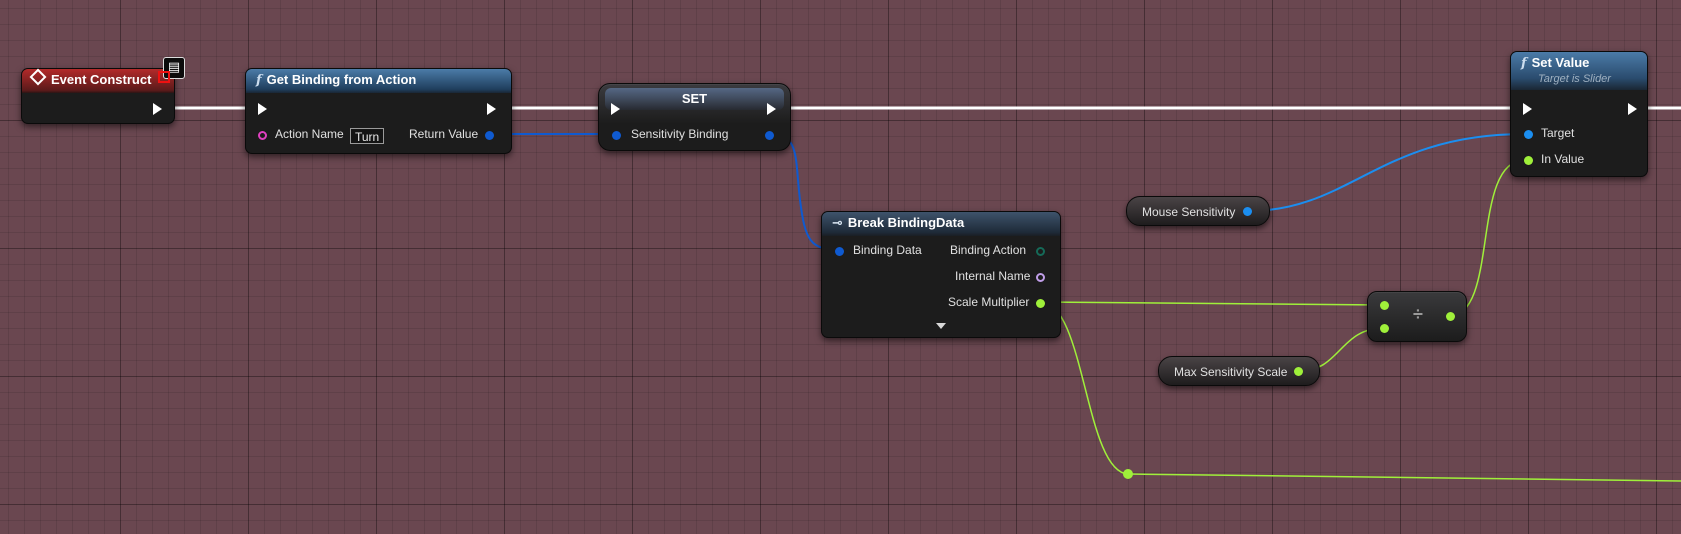 The height and width of the screenshot is (534, 1681). What do you see at coordinates (941, 326) in the screenshot?
I see `expand-arrow-icon` at bounding box center [941, 326].